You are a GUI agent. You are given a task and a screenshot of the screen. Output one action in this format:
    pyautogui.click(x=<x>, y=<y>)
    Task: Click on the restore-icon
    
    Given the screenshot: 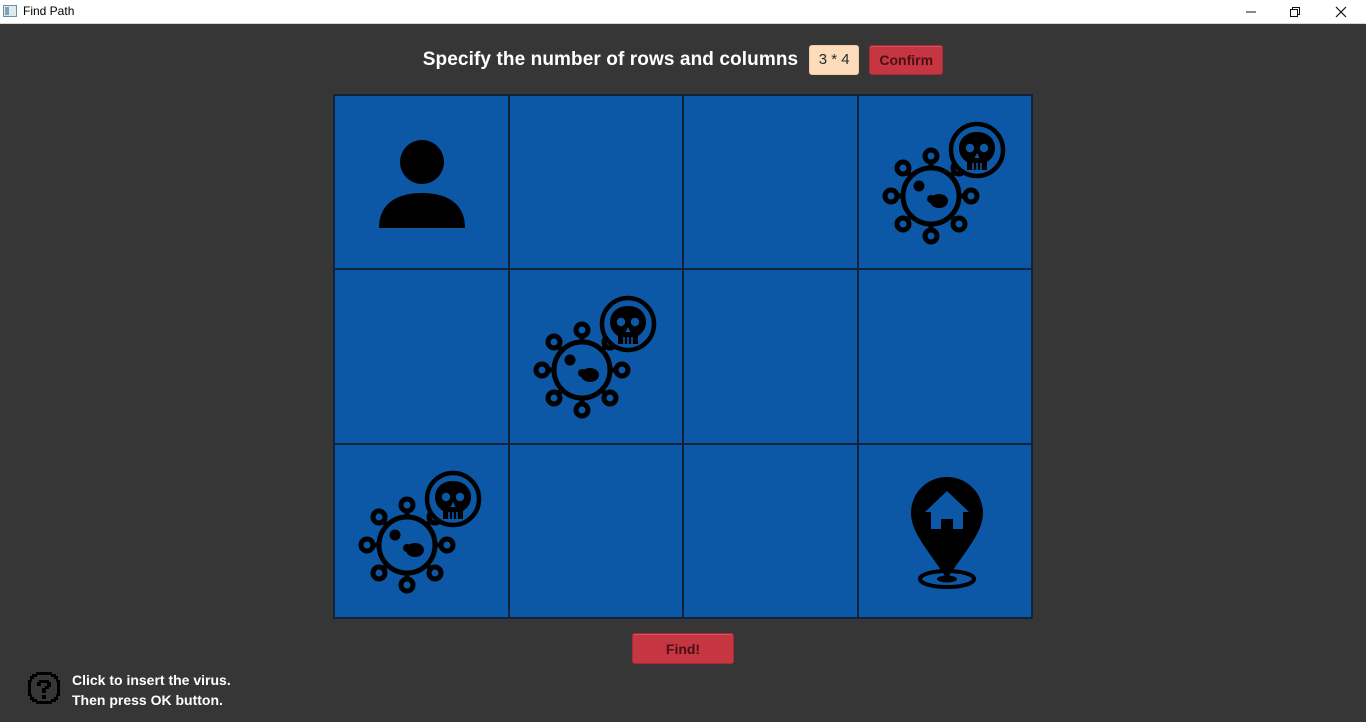 What is the action you would take?
    pyautogui.click(x=1295, y=11)
    